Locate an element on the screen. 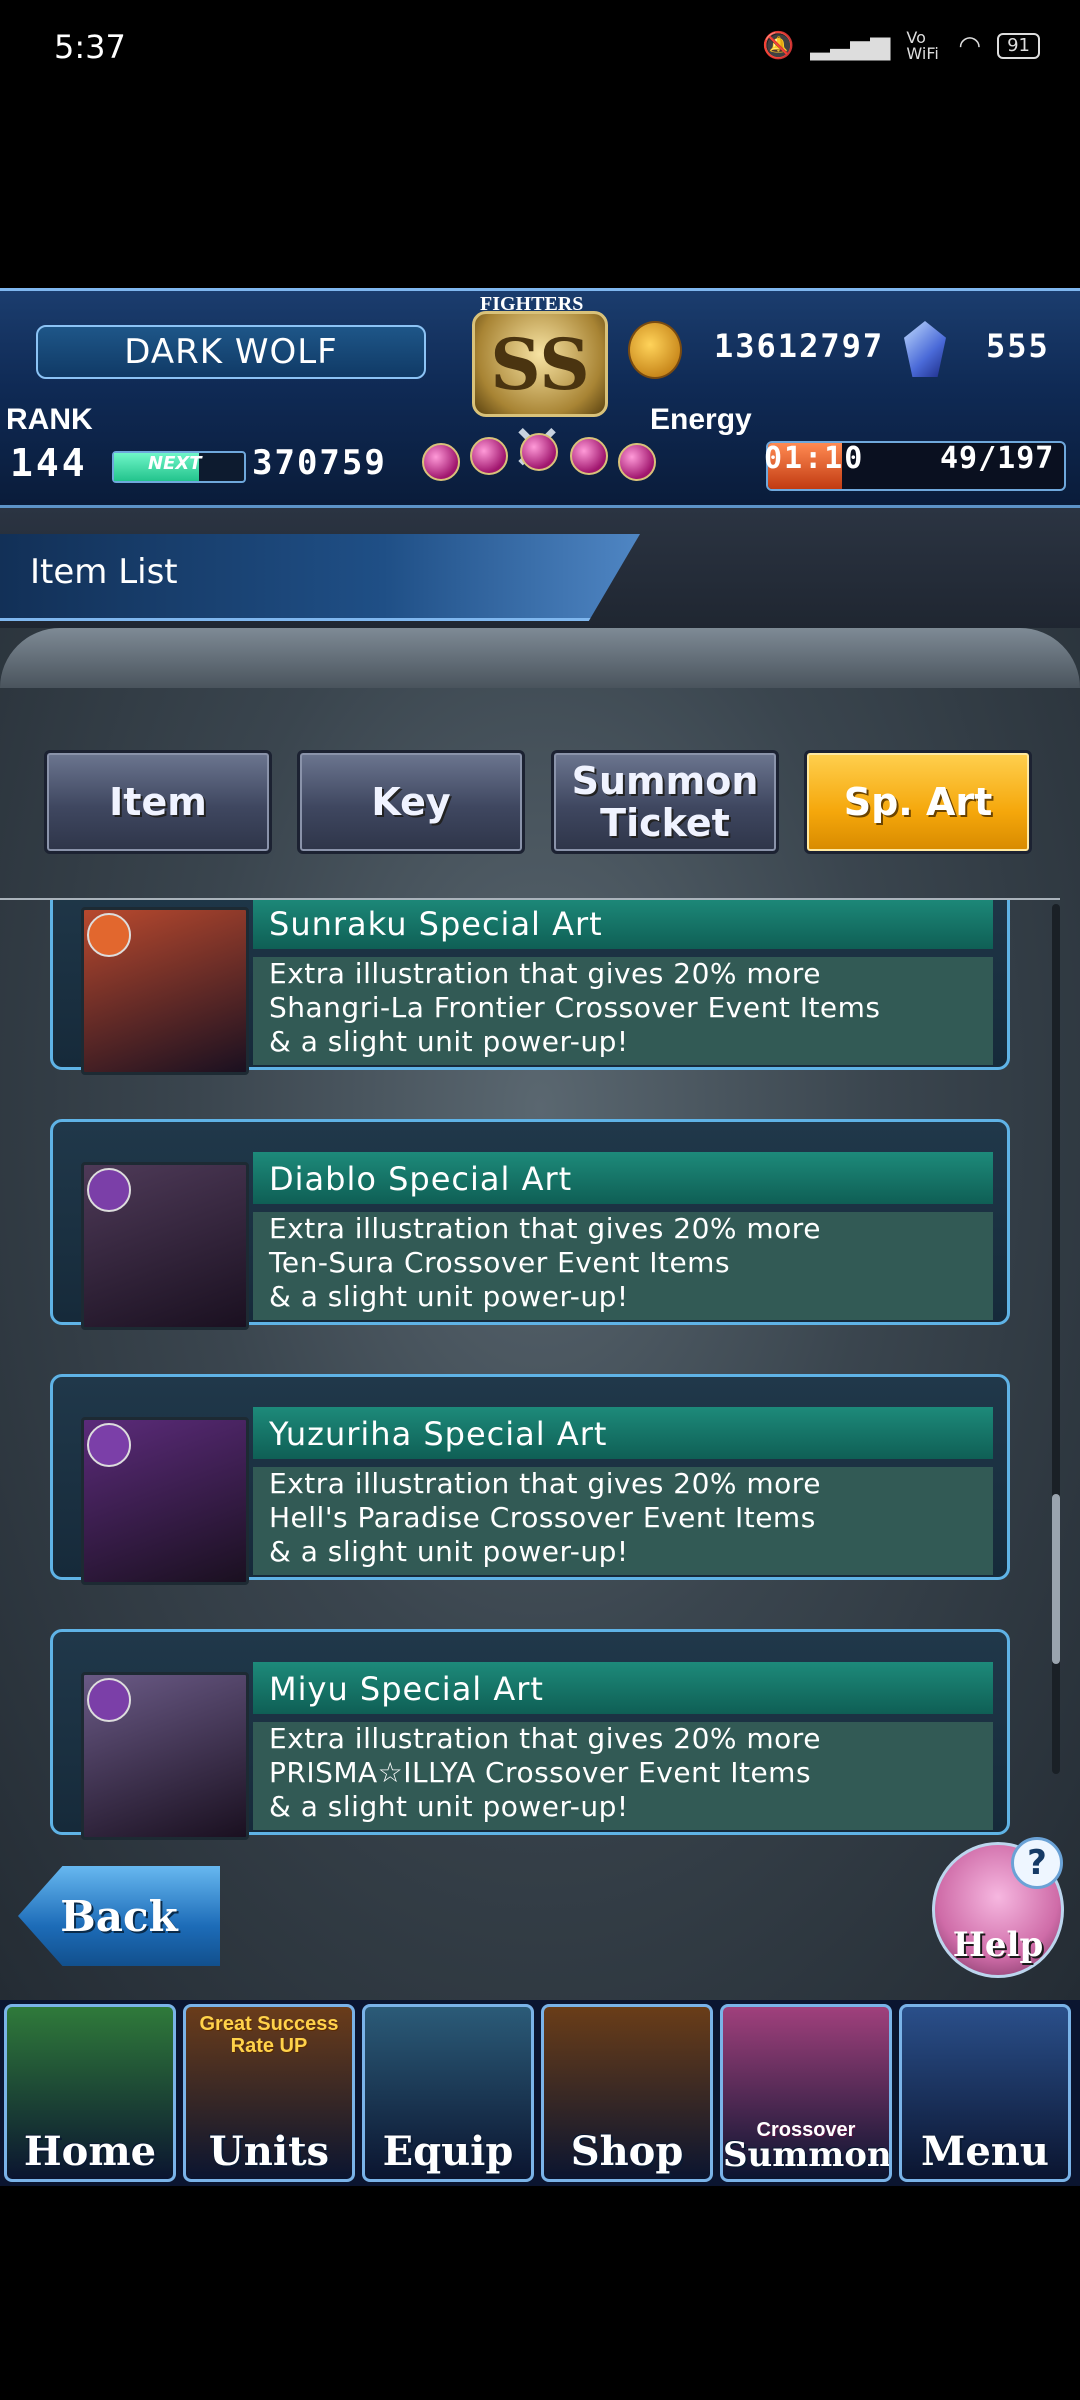 This screenshot has height=2400, width=1080. nav-home-label: Home is located at coordinates (90, 2151).